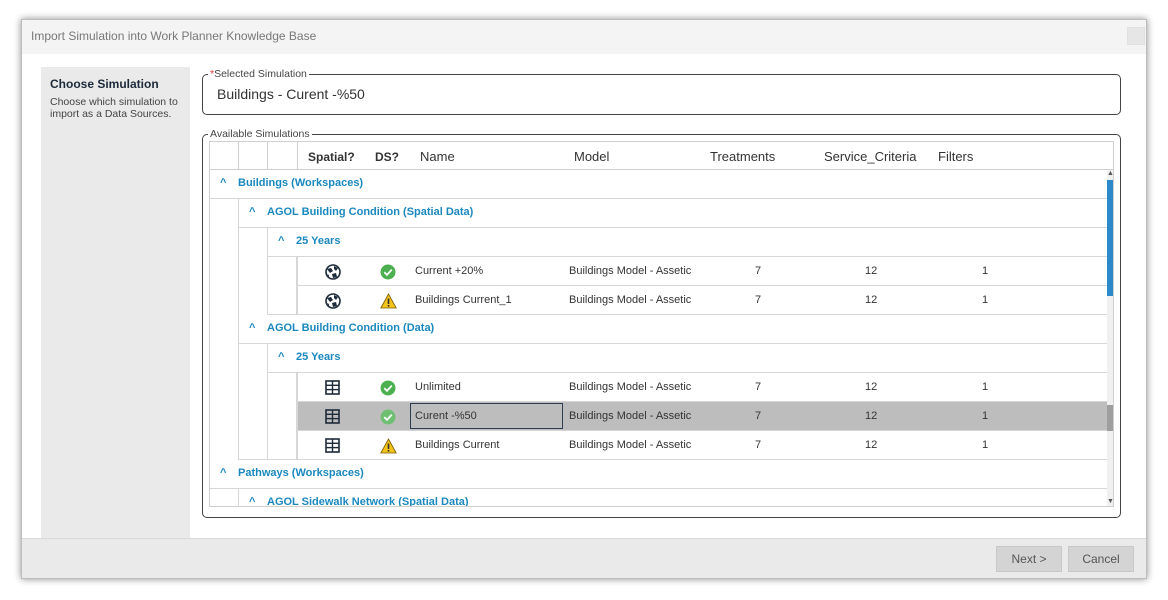  I want to click on selected-simulation-value: Buildings - Curent -%50, so click(291, 94).